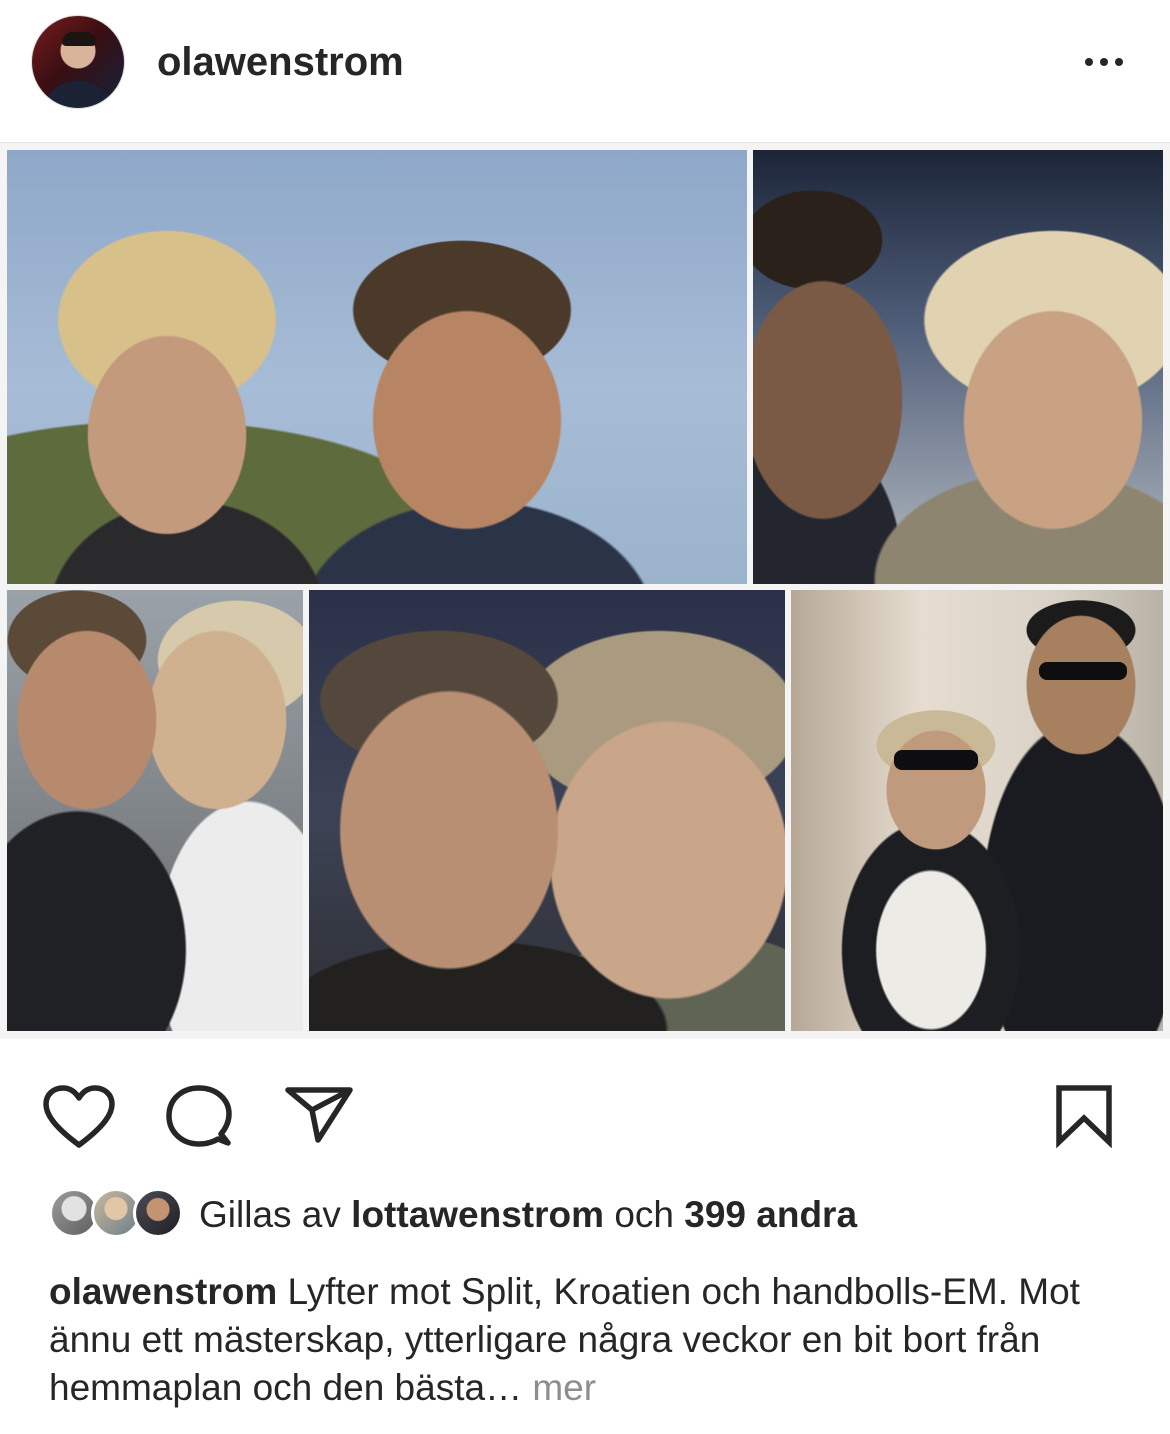 Image resolution: width=1170 pixels, height=1434 pixels. What do you see at coordinates (270, 1214) in the screenshot?
I see `likes-prefix: Gillas av` at bounding box center [270, 1214].